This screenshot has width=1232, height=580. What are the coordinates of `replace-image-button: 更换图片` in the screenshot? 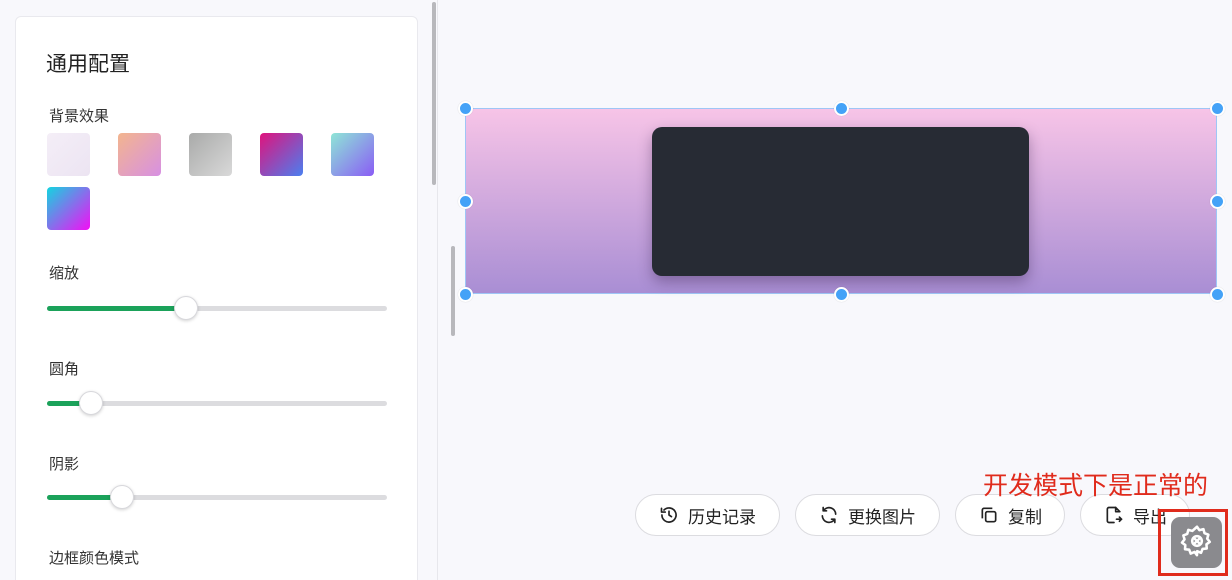 It's located at (867, 515).